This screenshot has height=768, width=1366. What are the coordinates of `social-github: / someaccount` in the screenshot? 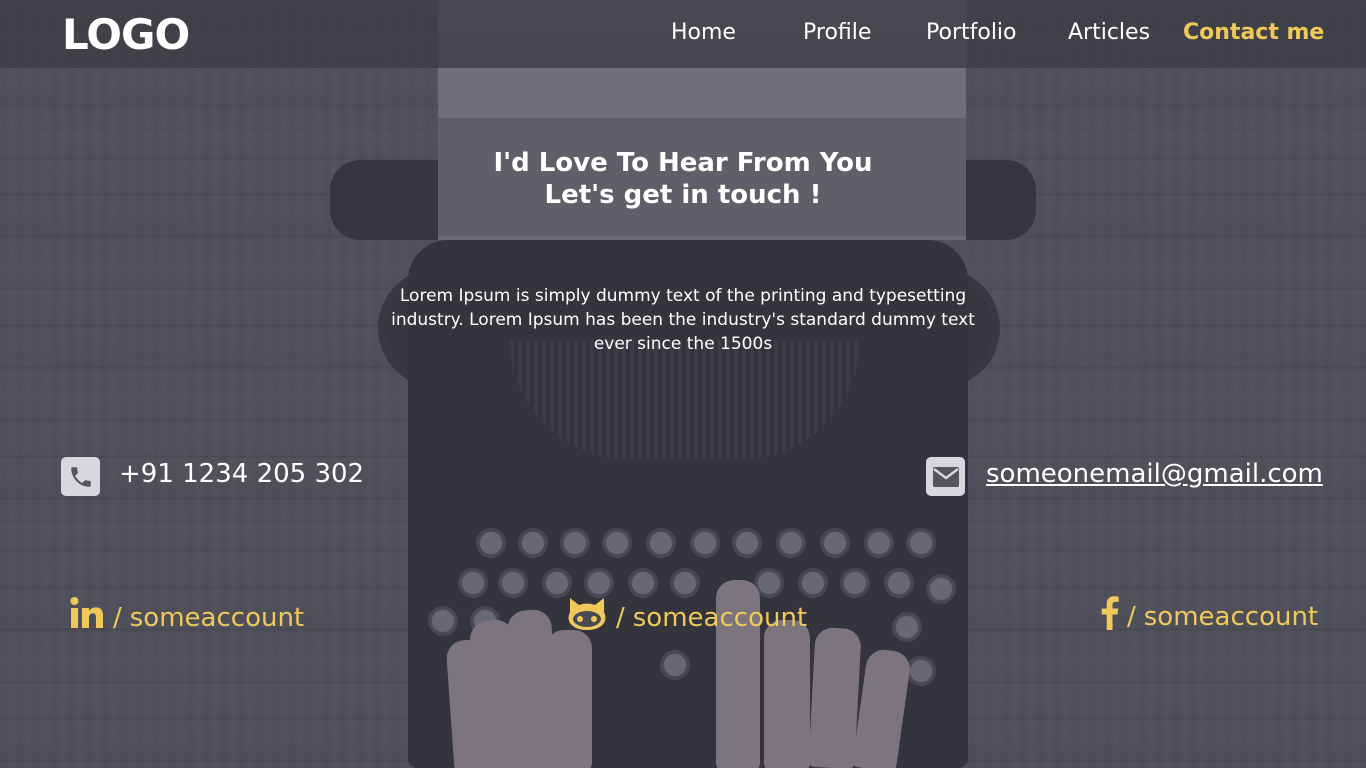 It's located at (686, 617).